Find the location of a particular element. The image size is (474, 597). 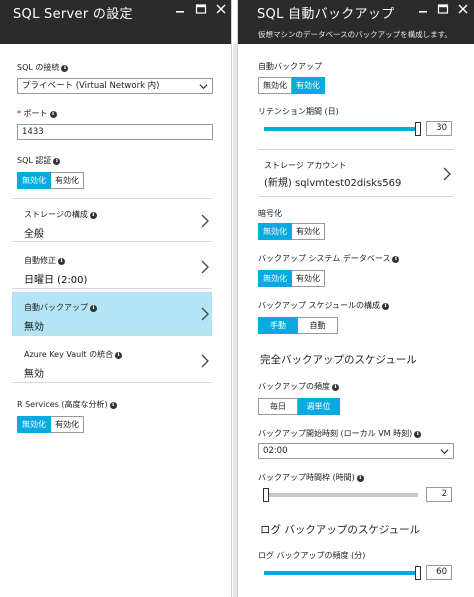

sql-connection-label: SQL の接続 i is located at coordinates (43, 67).